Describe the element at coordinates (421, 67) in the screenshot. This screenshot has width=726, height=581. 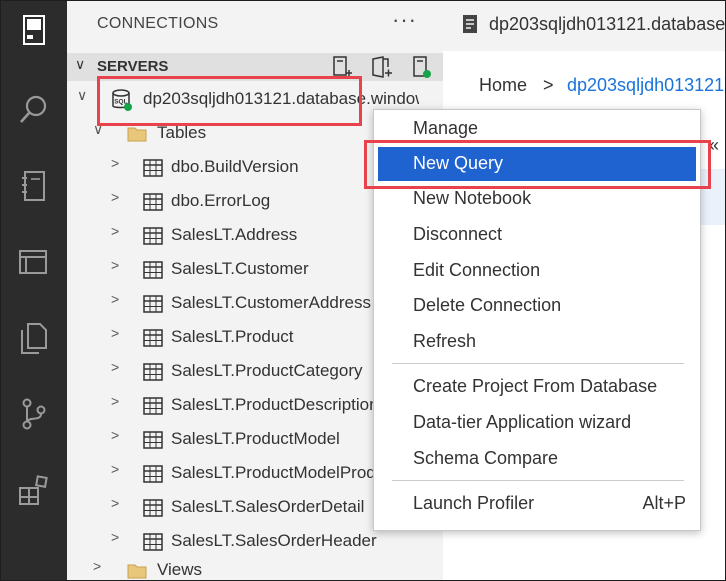
I see `server-connected-icon` at that location.